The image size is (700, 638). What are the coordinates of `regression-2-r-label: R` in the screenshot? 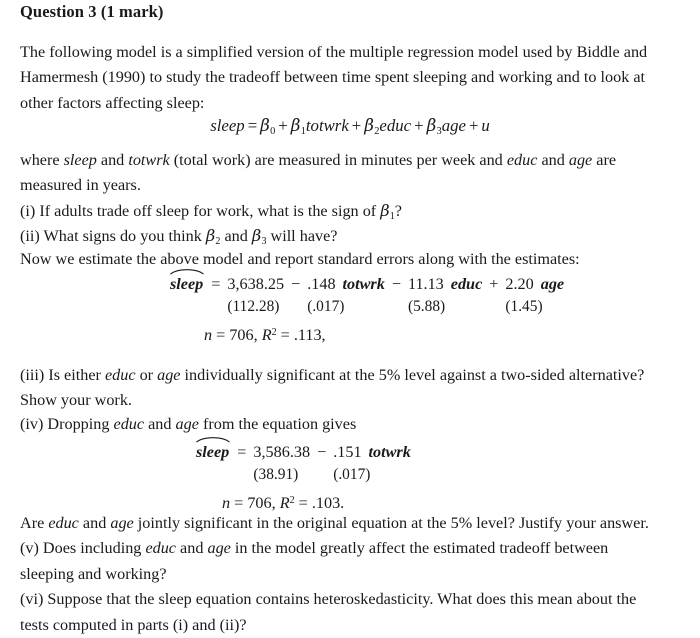 It's located at (284, 503).